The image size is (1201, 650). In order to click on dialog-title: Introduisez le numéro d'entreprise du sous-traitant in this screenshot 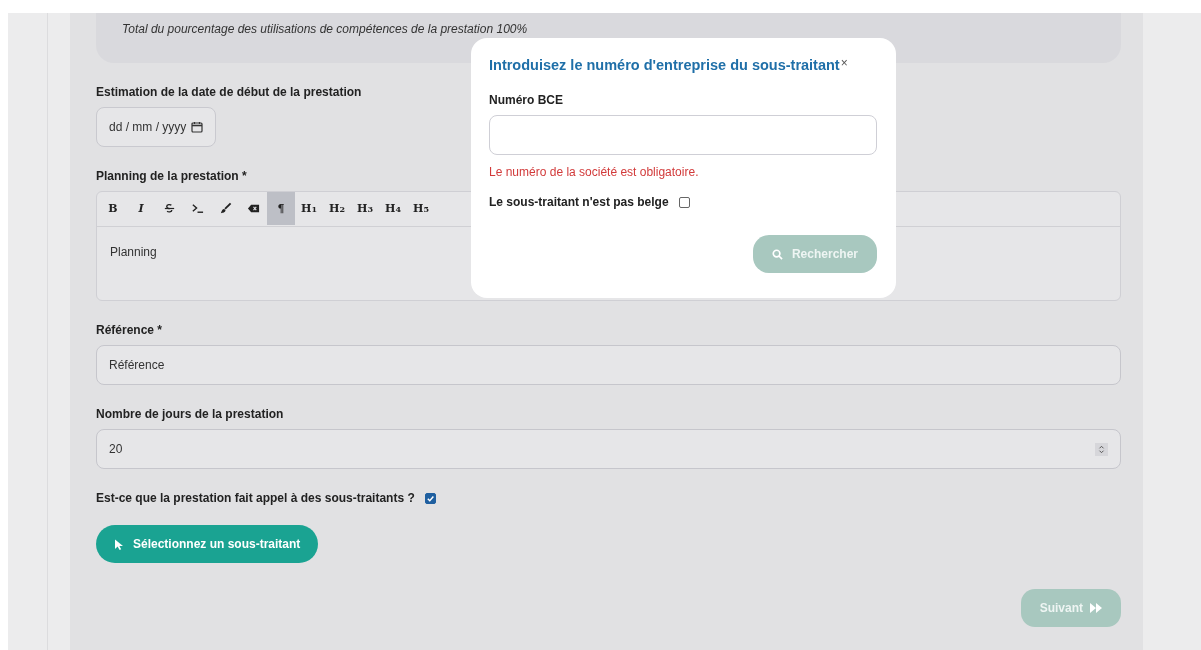, I will do `click(664, 65)`.